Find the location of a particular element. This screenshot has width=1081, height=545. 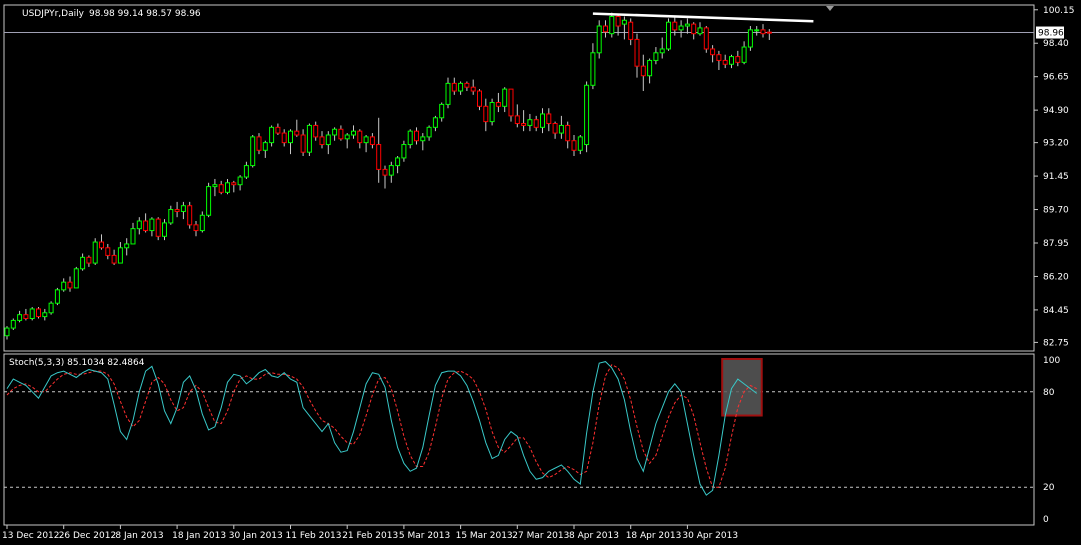

time-axis-label: 8 Apr 2013 is located at coordinates (594, 536).